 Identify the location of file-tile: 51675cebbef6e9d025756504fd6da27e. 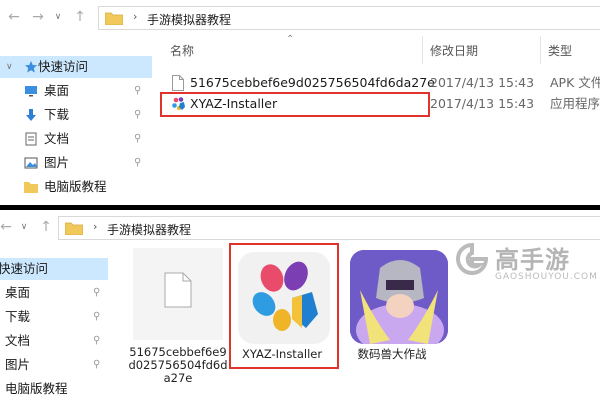
(178, 323).